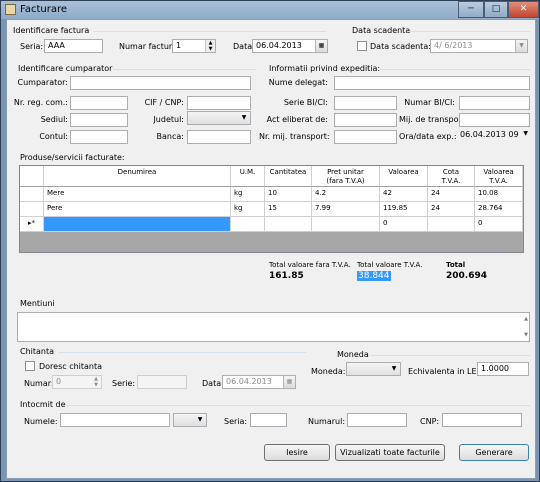  What do you see at coordinates (471, 9) in the screenshot?
I see `minimize-button: ─` at bounding box center [471, 9].